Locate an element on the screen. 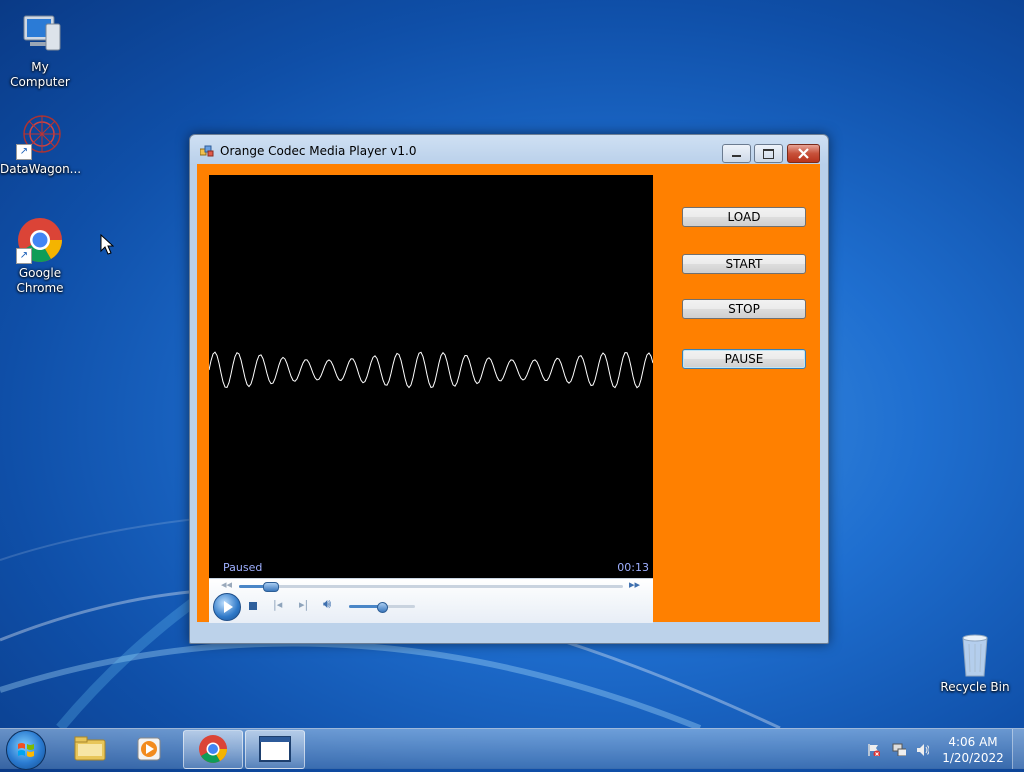  minimize-button is located at coordinates (736, 153).